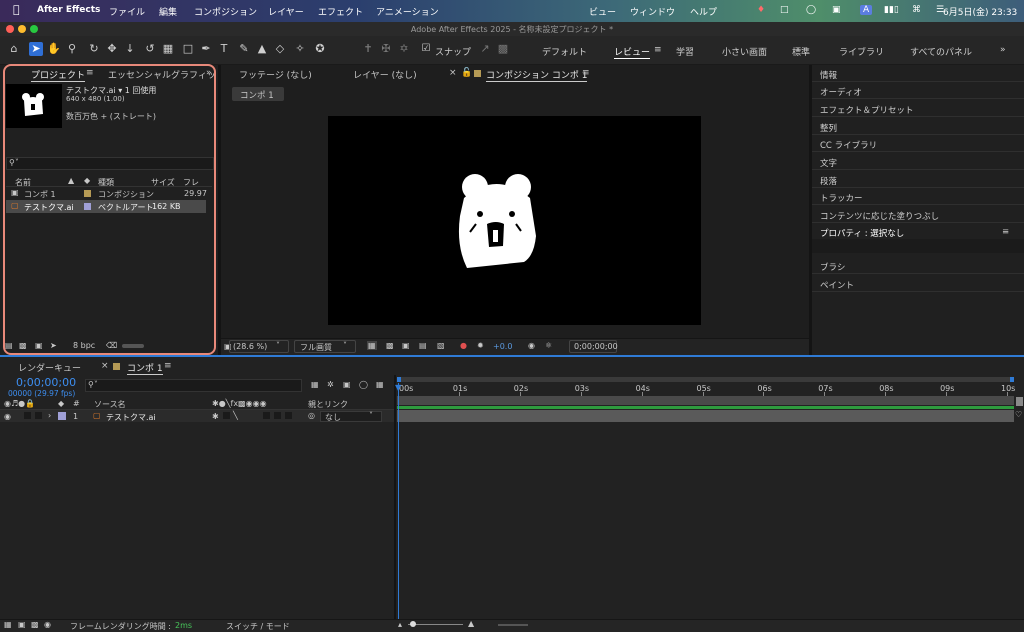 The image size is (1024, 632). What do you see at coordinates (828, 181) in the screenshot?
I see `panel-paragraph: 段落` at bounding box center [828, 181].